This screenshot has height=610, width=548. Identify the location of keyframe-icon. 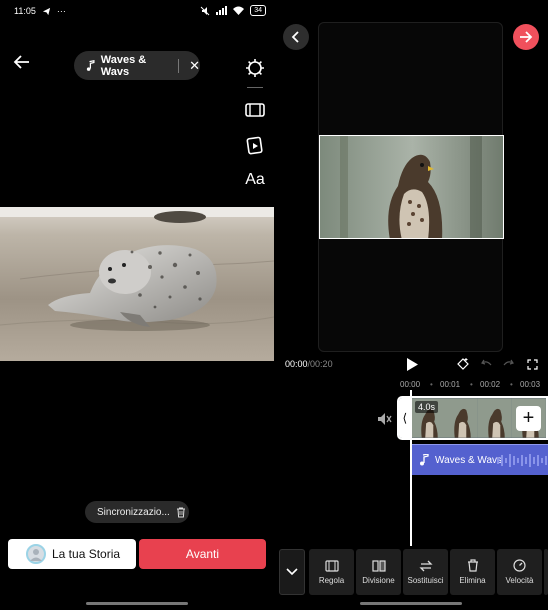
(463, 364).